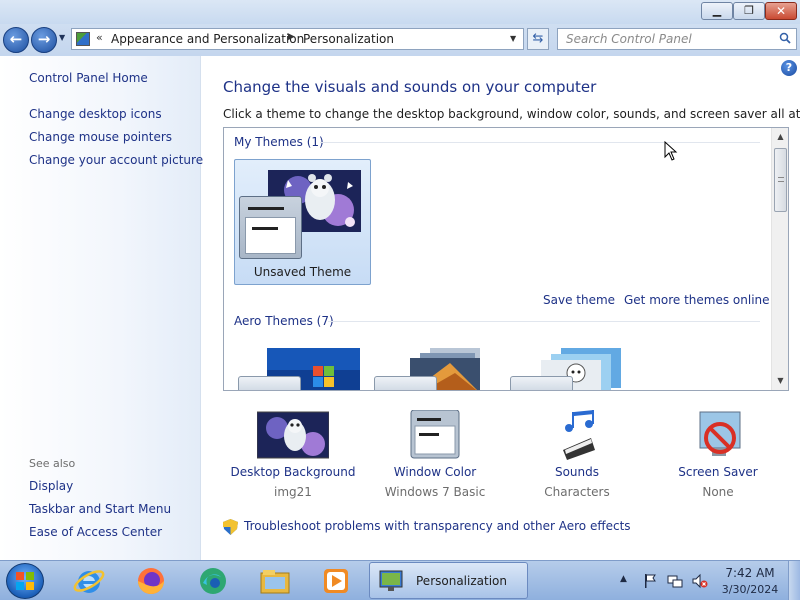 This screenshot has height=600, width=800. I want to click on mouse-cursor-icon, so click(671, 151).